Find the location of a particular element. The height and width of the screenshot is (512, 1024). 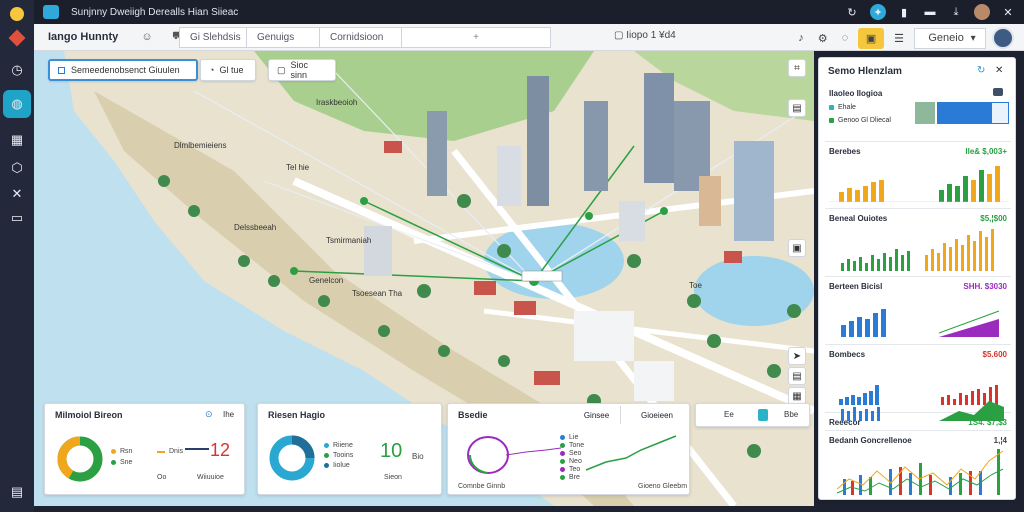

highlight-button: ▣ is located at coordinates (871, 38).